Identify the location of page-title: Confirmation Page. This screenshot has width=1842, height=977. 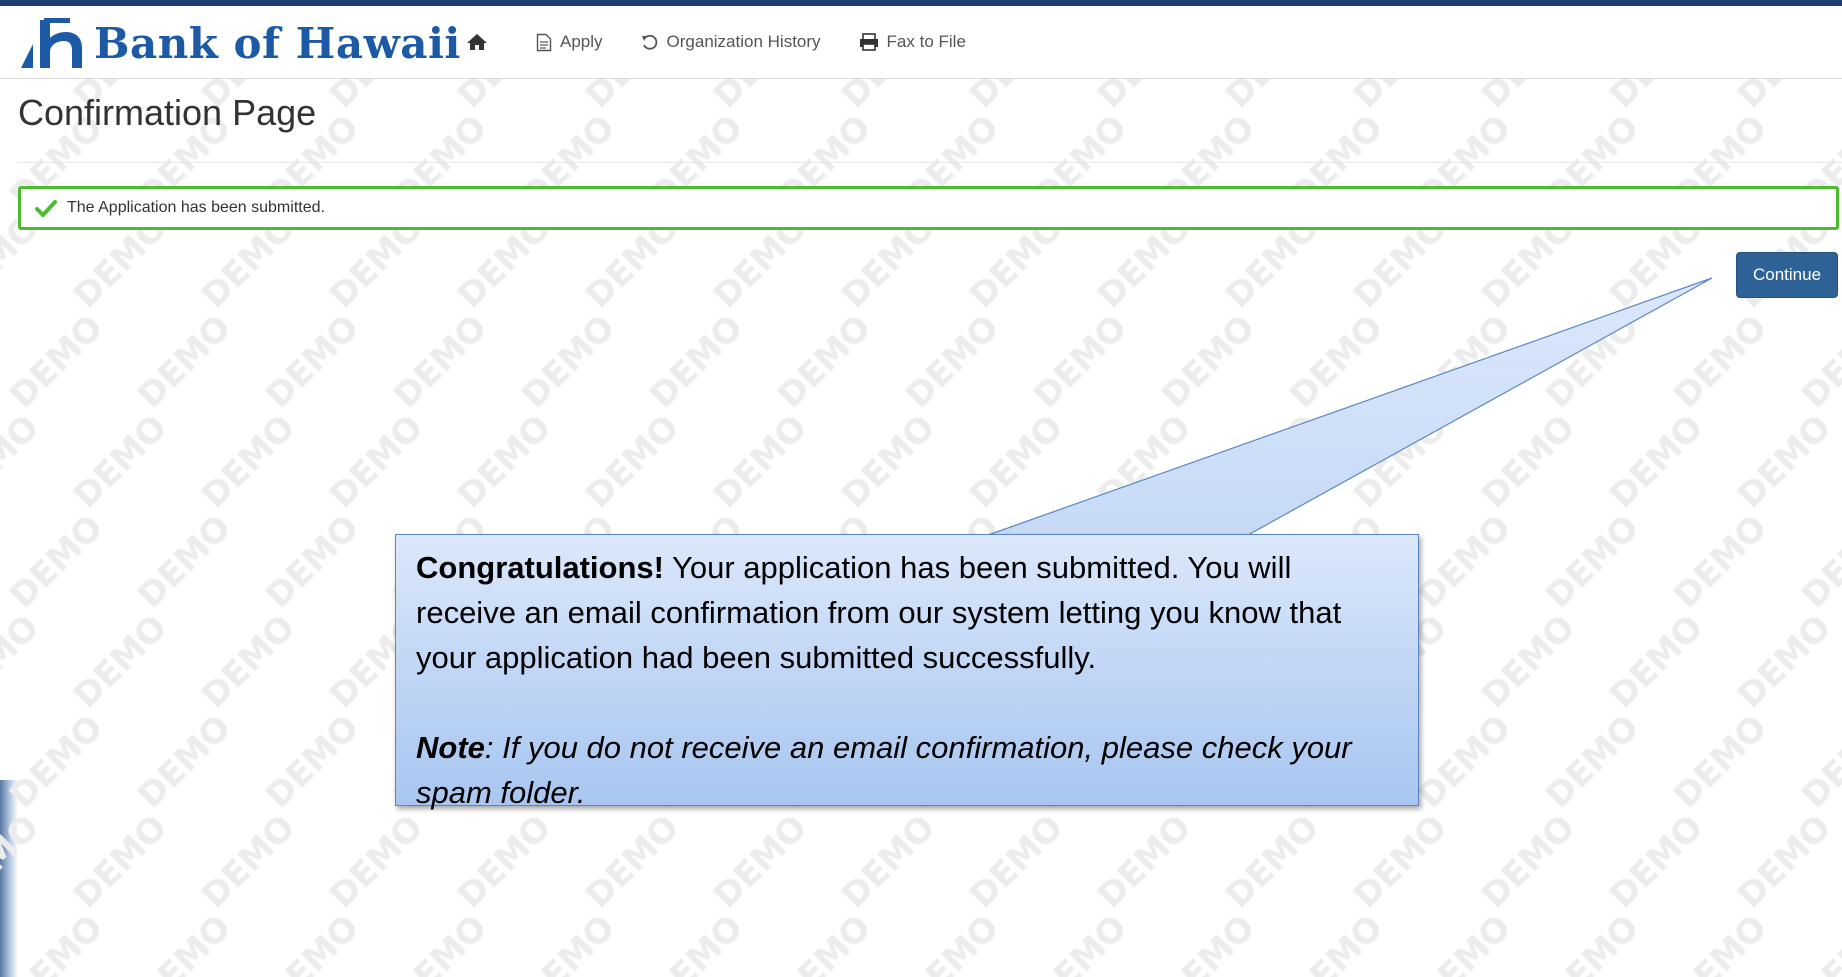
(167, 112).